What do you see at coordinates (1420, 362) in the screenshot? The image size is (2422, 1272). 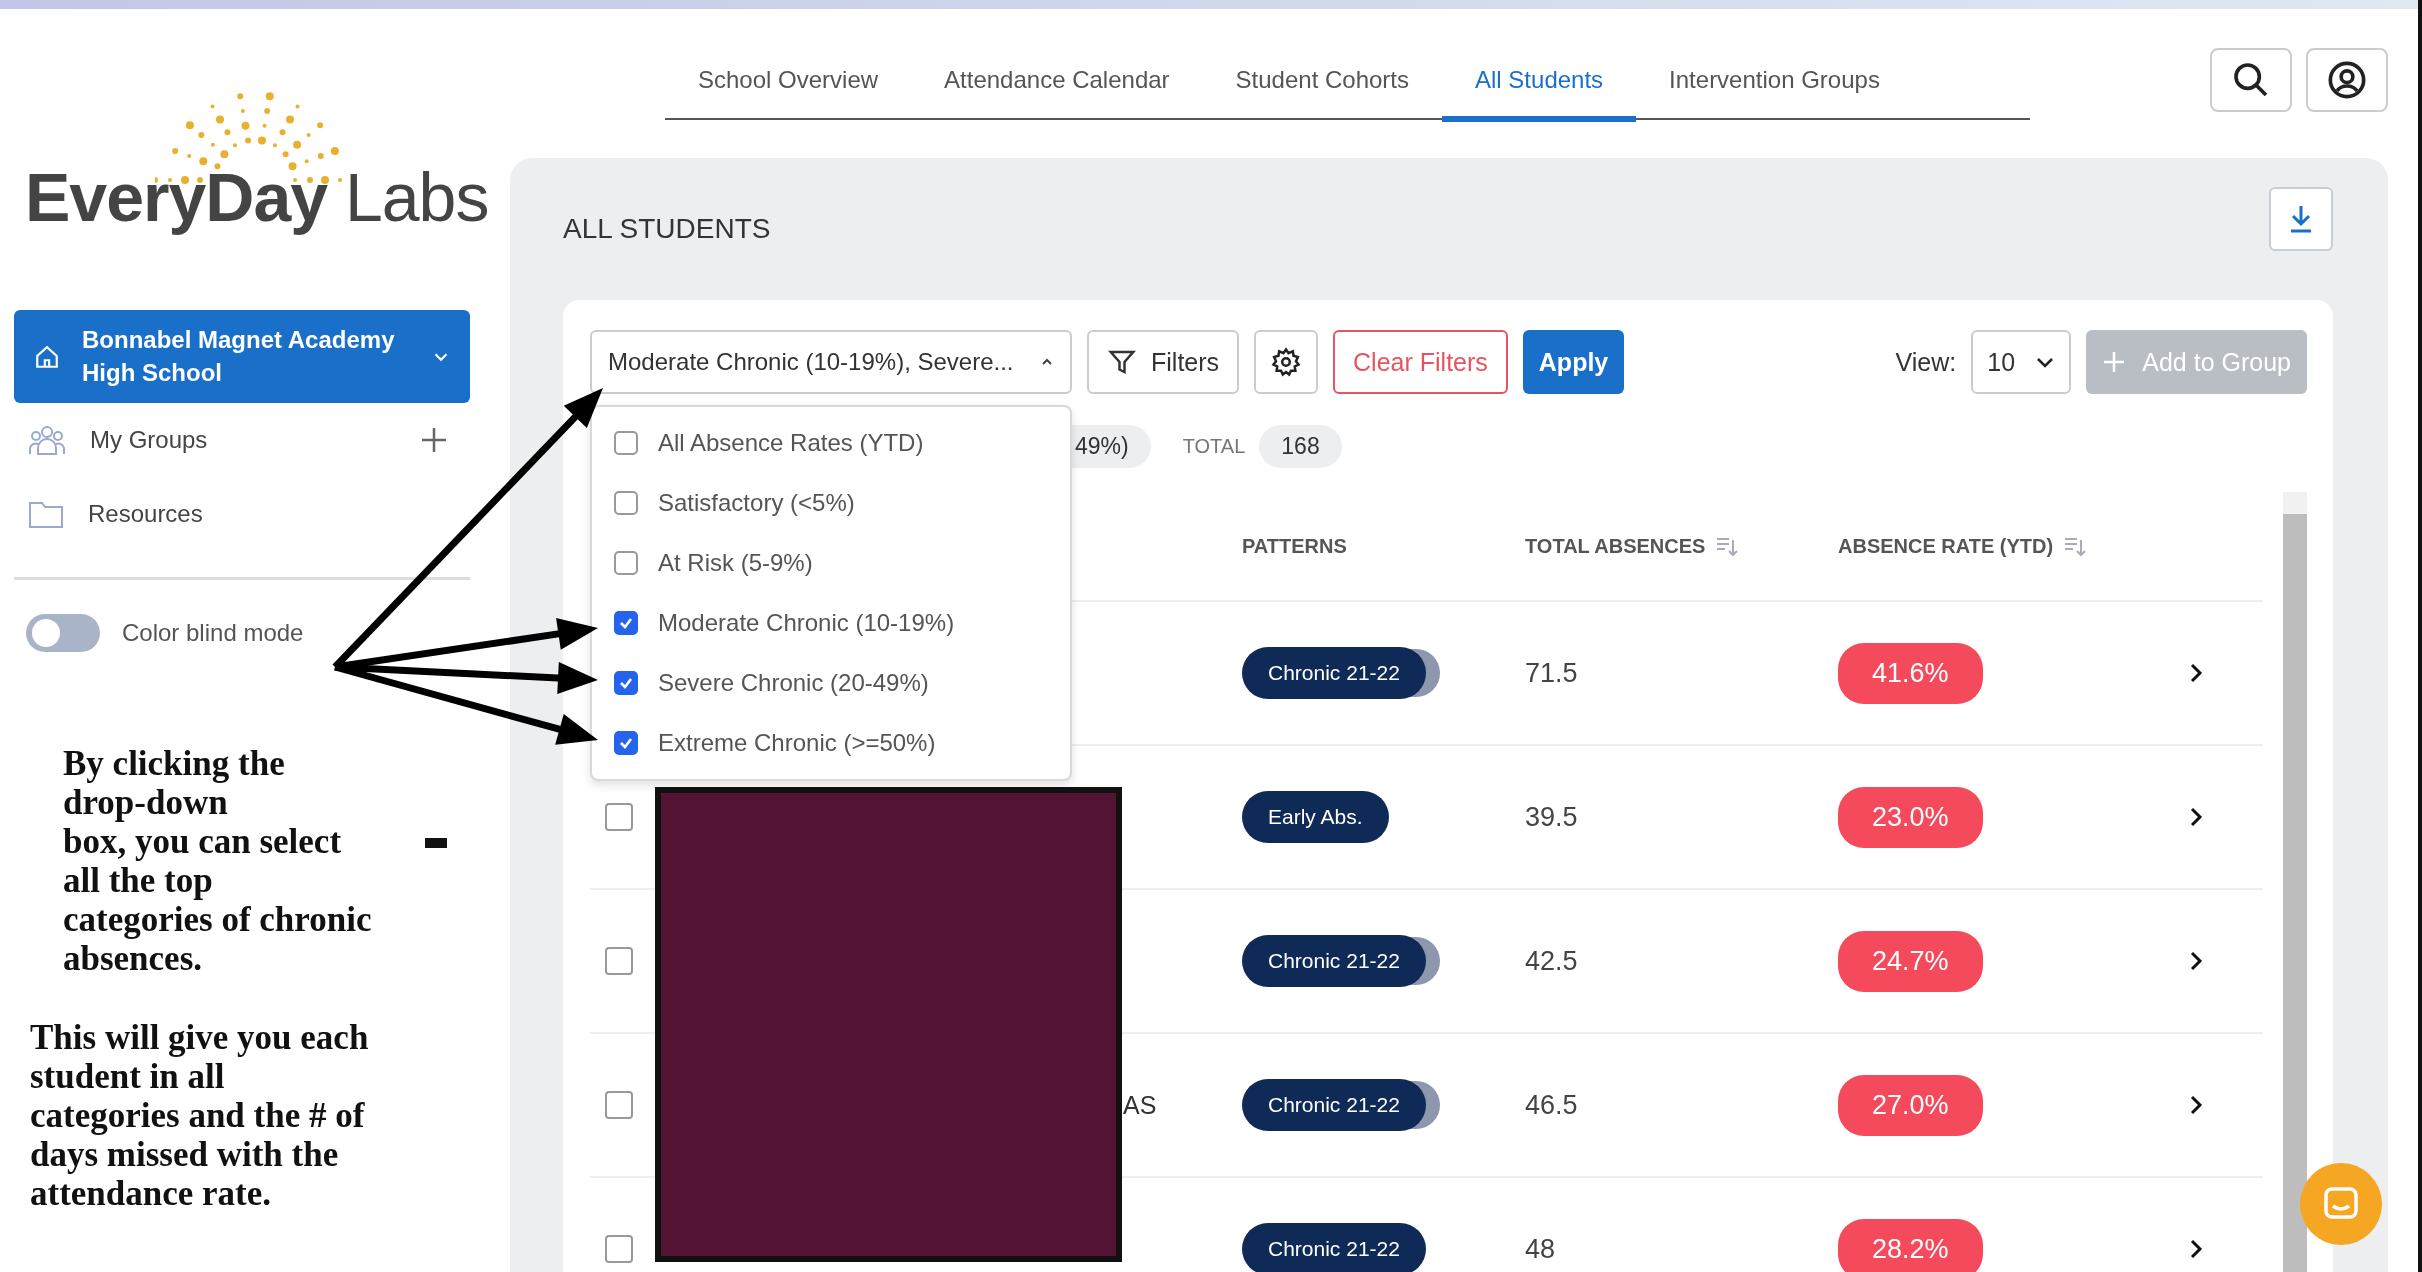 I see `clear-filters-button: Clear Filters` at bounding box center [1420, 362].